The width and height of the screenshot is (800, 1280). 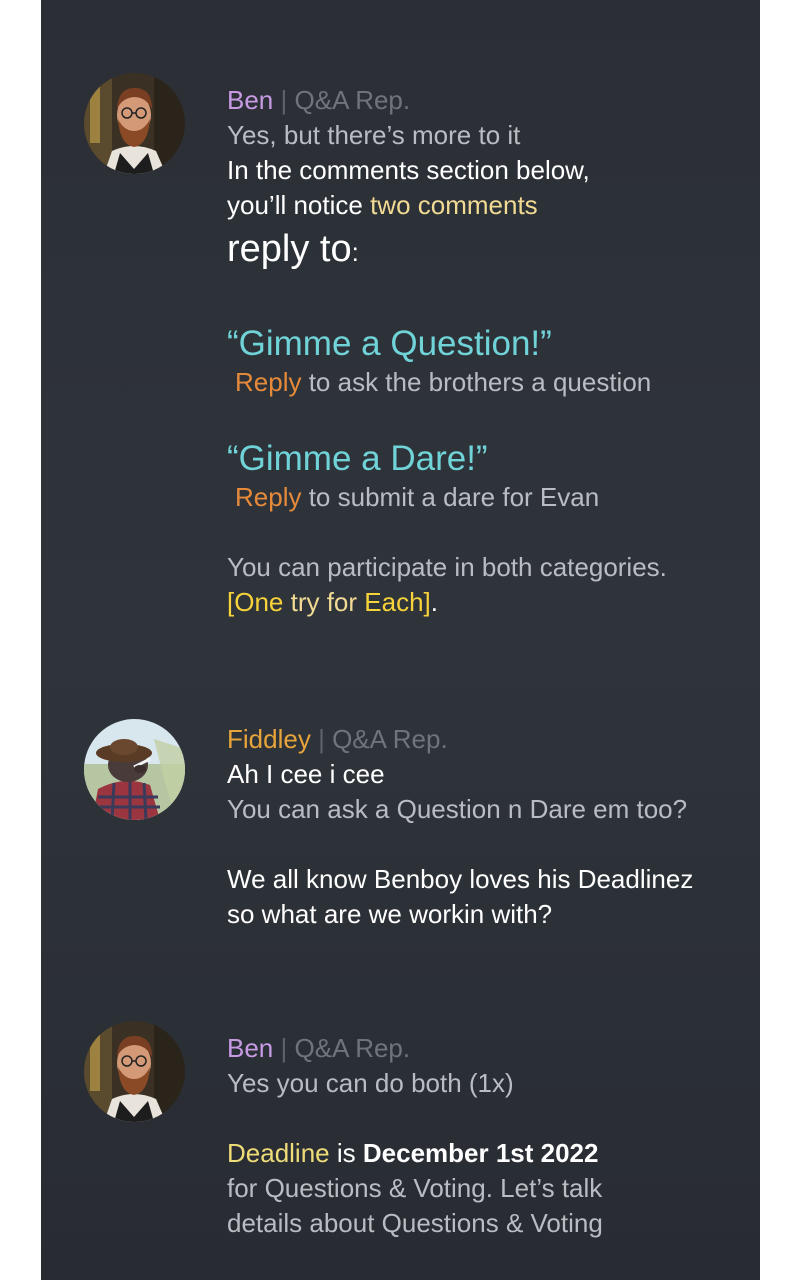 I want to click on message-line: you’ll notice two comments, so click(x=493, y=205).